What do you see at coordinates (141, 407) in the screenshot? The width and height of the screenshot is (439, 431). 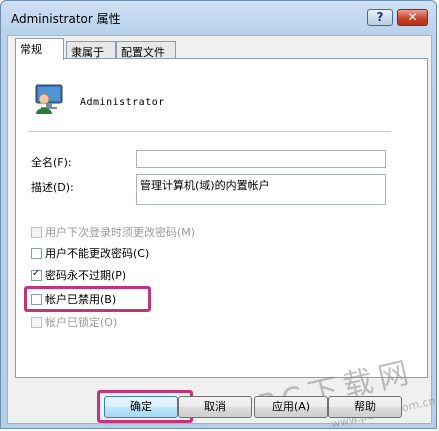 I see `ok-button: 确定` at bounding box center [141, 407].